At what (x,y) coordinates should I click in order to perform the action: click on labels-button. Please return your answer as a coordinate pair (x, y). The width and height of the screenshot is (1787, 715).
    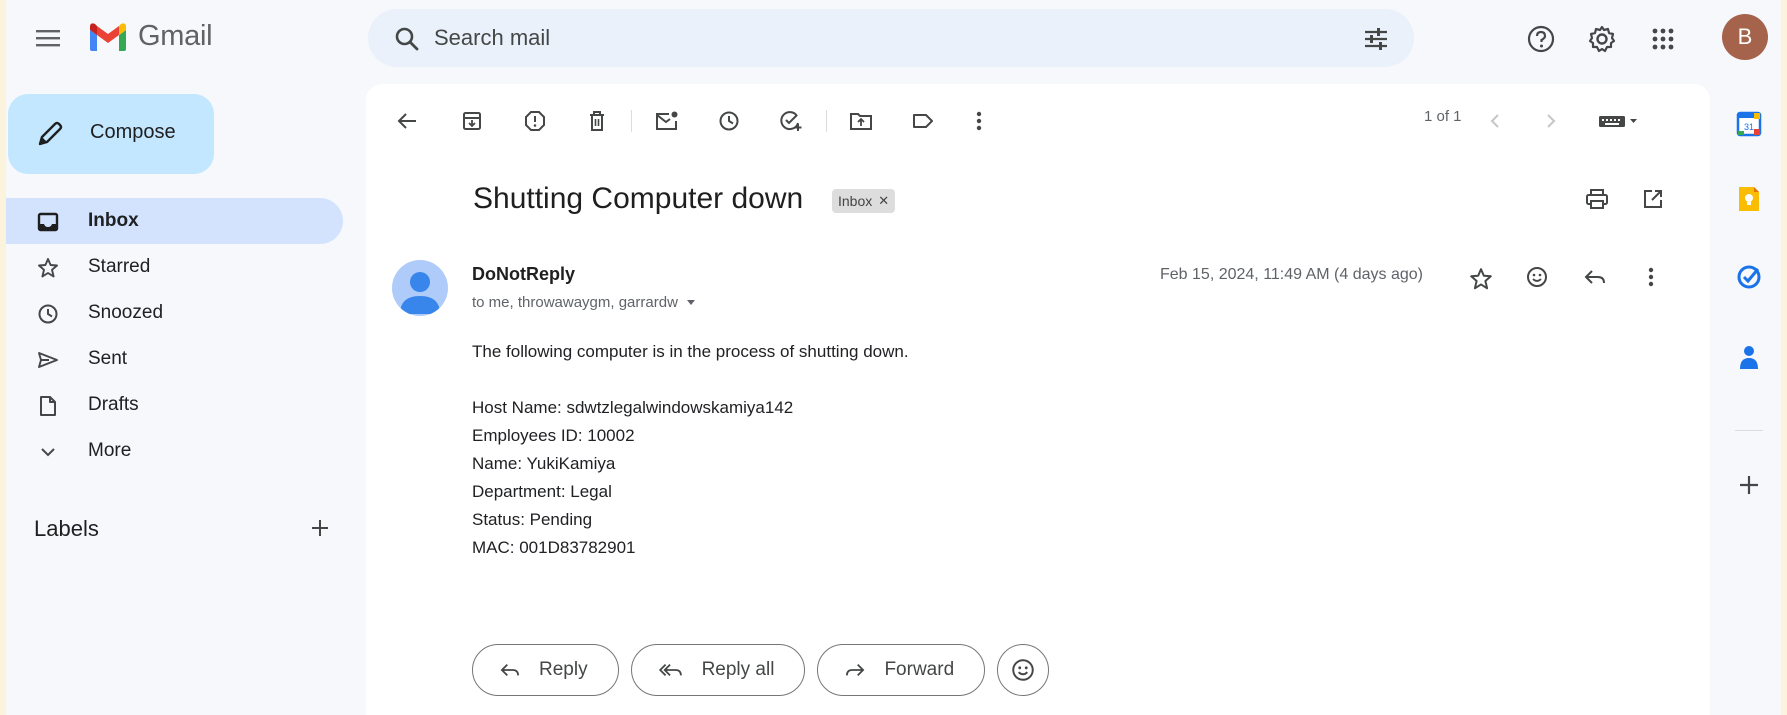
    Looking at the image, I should click on (923, 121).